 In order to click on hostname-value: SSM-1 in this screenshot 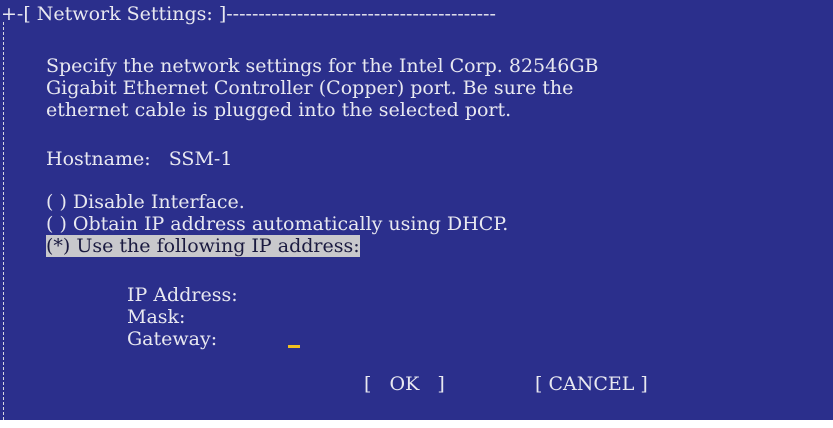, I will do `click(201, 159)`.